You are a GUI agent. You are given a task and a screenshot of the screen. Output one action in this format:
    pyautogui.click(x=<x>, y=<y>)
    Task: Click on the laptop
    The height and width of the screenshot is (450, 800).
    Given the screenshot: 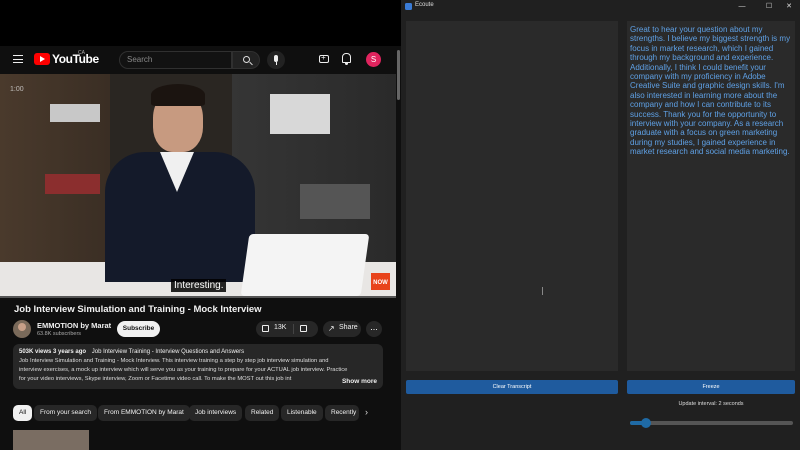 What is the action you would take?
    pyautogui.click(x=305, y=265)
    